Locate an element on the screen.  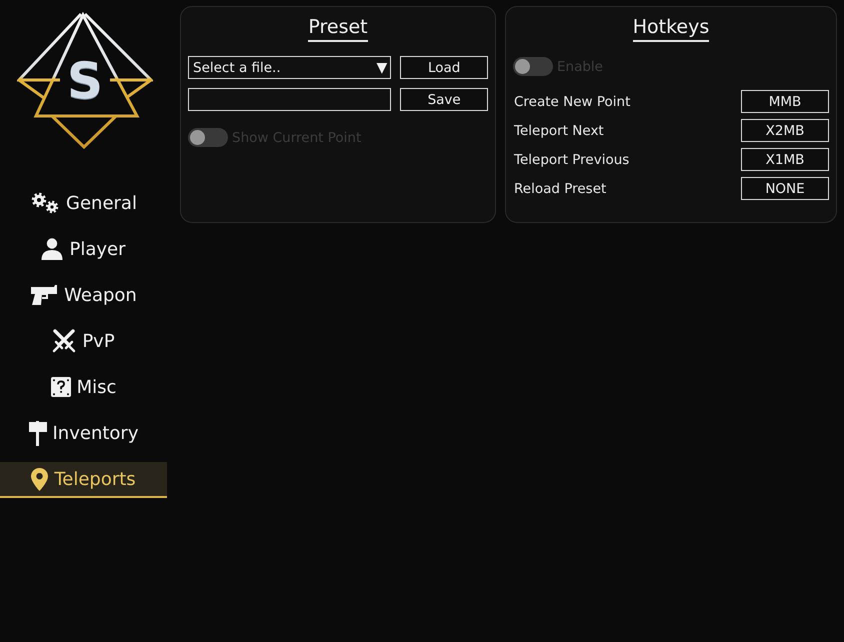
sidebar-item: General is located at coordinates (83, 204).